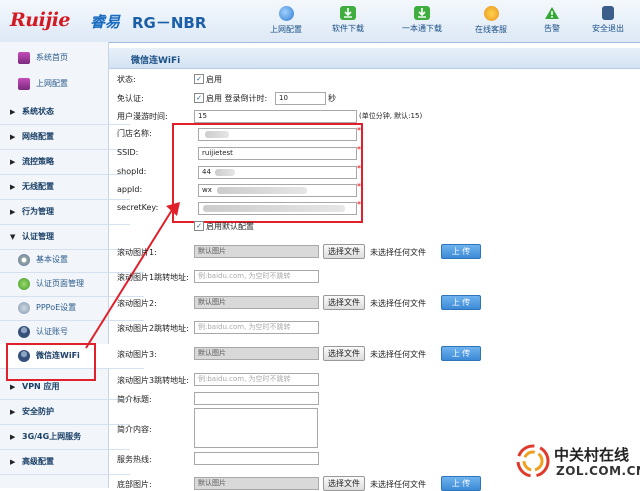 The height and width of the screenshot is (491, 640). Describe the element at coordinates (552, 13) in the screenshot. I see `warning-icon` at that location.